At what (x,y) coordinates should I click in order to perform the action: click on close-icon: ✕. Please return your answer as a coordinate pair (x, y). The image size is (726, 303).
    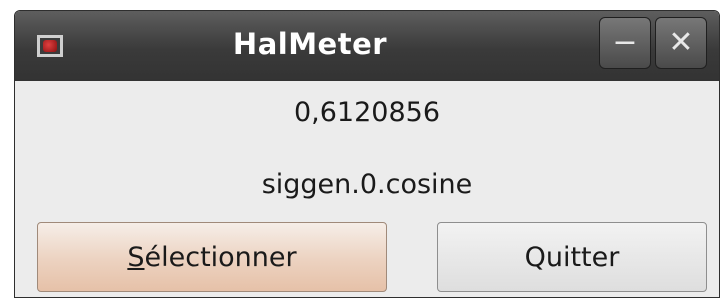
    Looking at the image, I should click on (681, 42).